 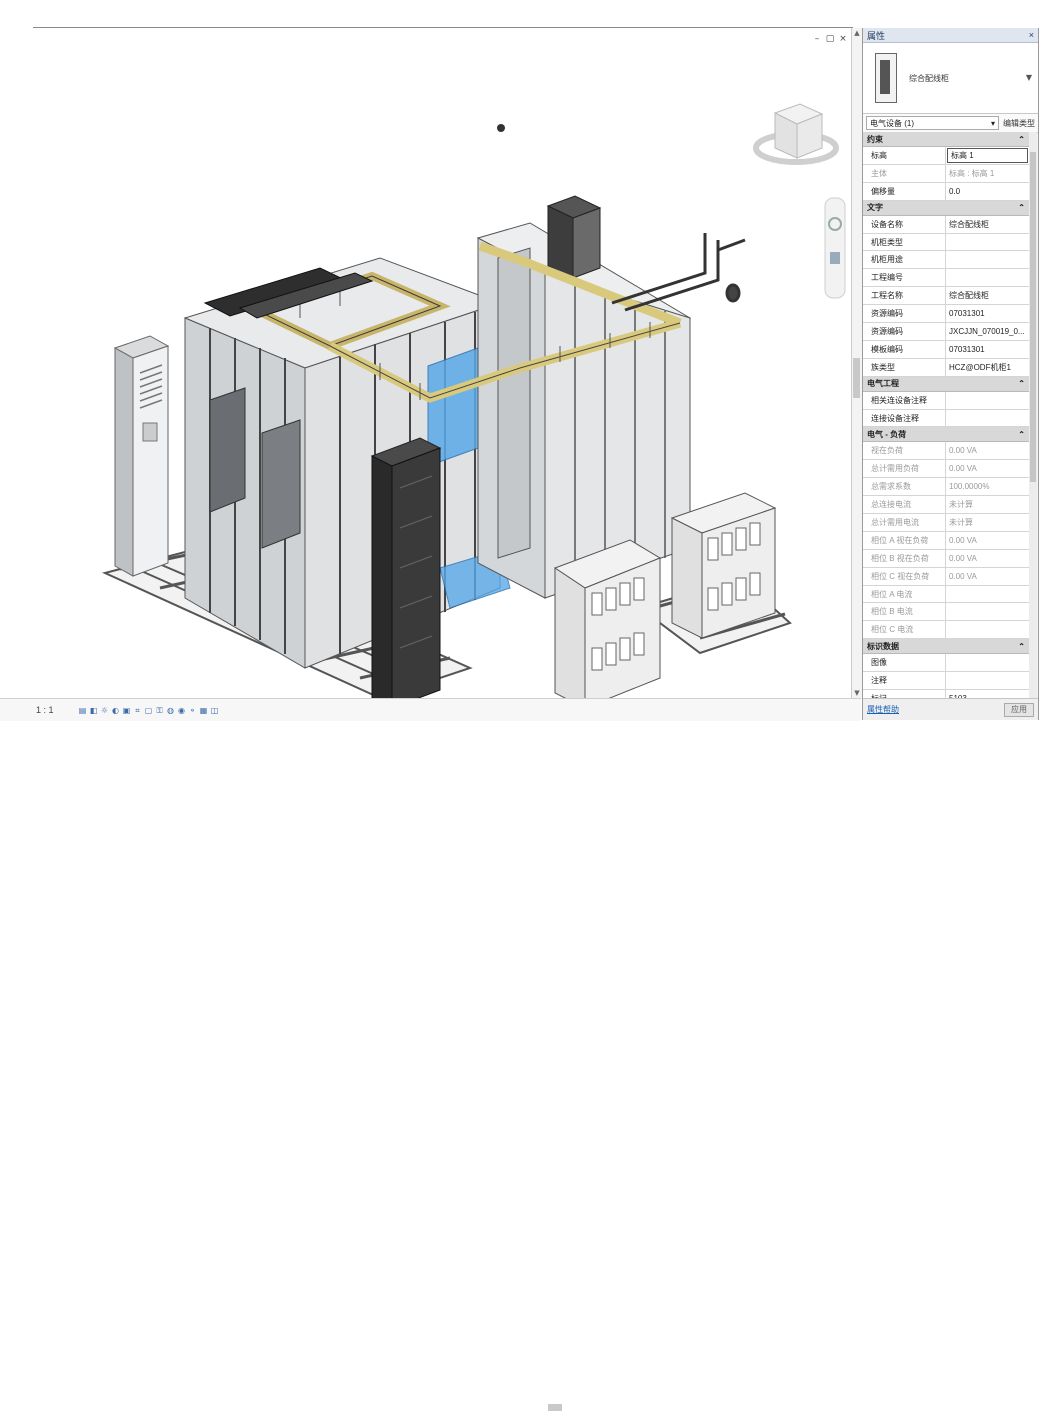 I want to click on property-row: 设备名称 综合配线柜, so click(x=946, y=224).